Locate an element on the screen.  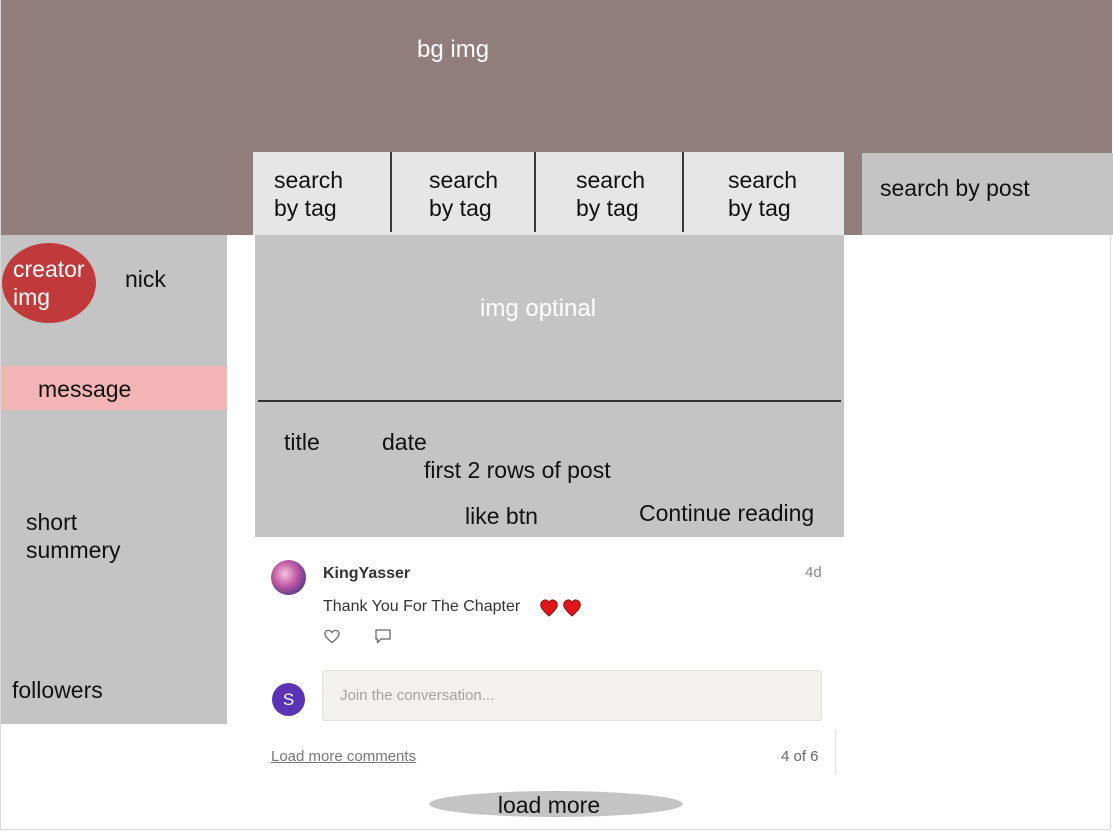
message-button: message is located at coordinates (114, 388).